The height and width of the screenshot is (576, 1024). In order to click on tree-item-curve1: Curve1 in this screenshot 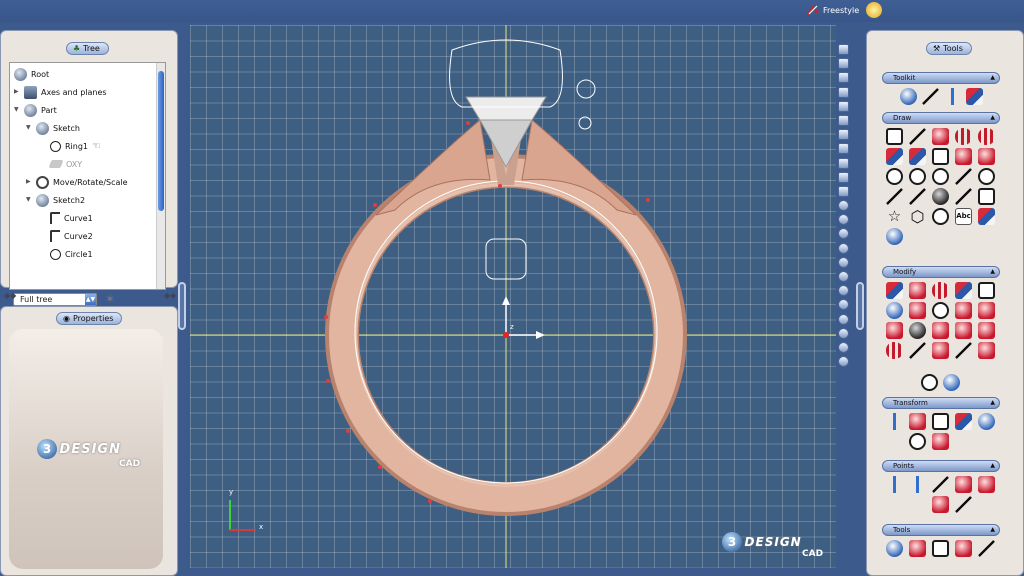, I will do `click(71, 218)`.